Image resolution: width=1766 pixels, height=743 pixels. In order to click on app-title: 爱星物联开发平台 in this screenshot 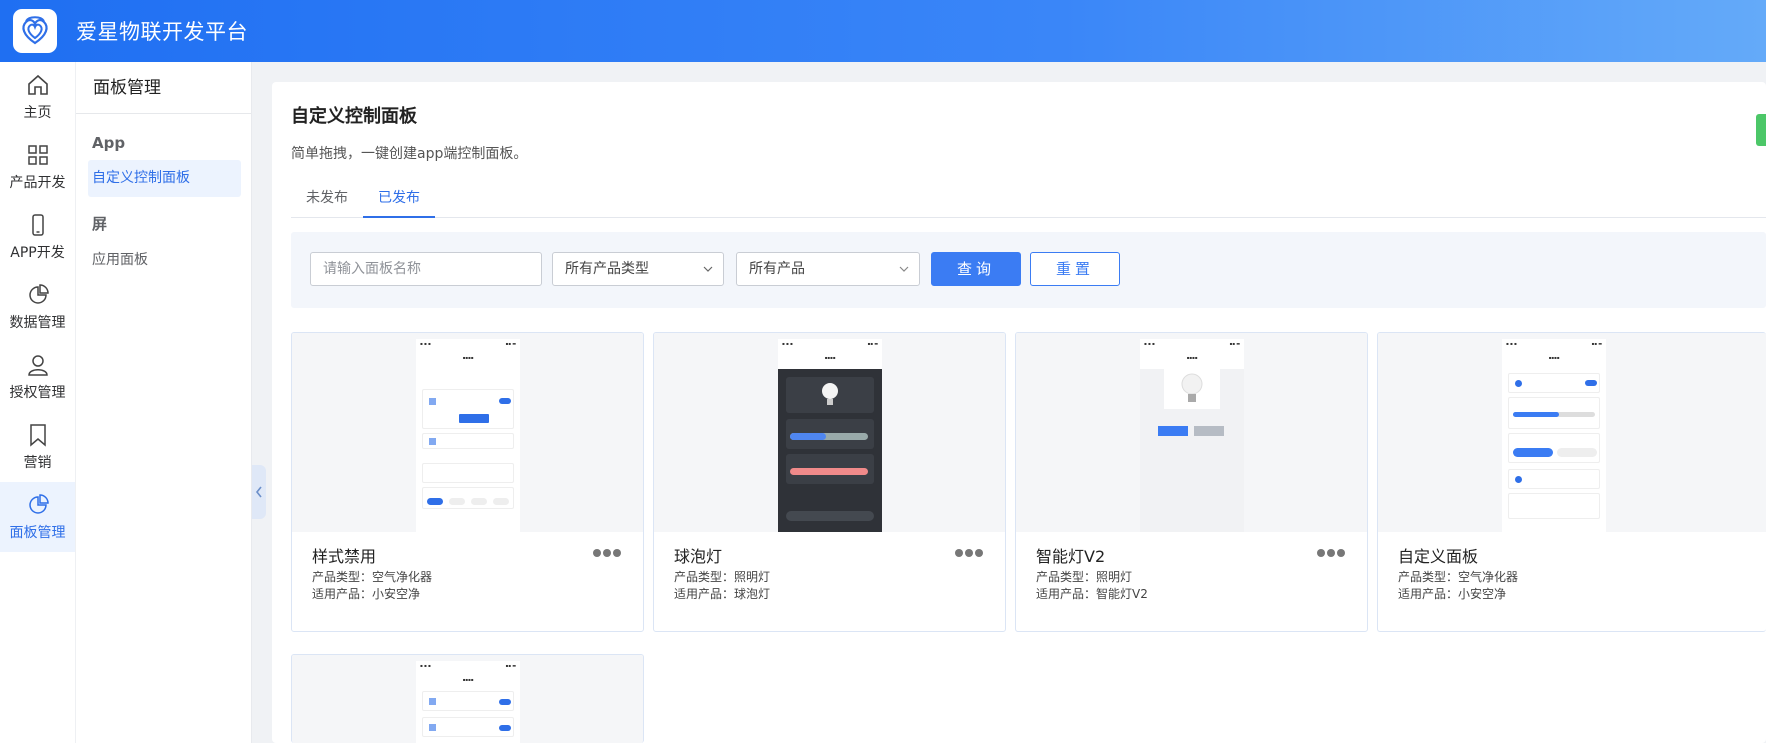, I will do `click(162, 32)`.